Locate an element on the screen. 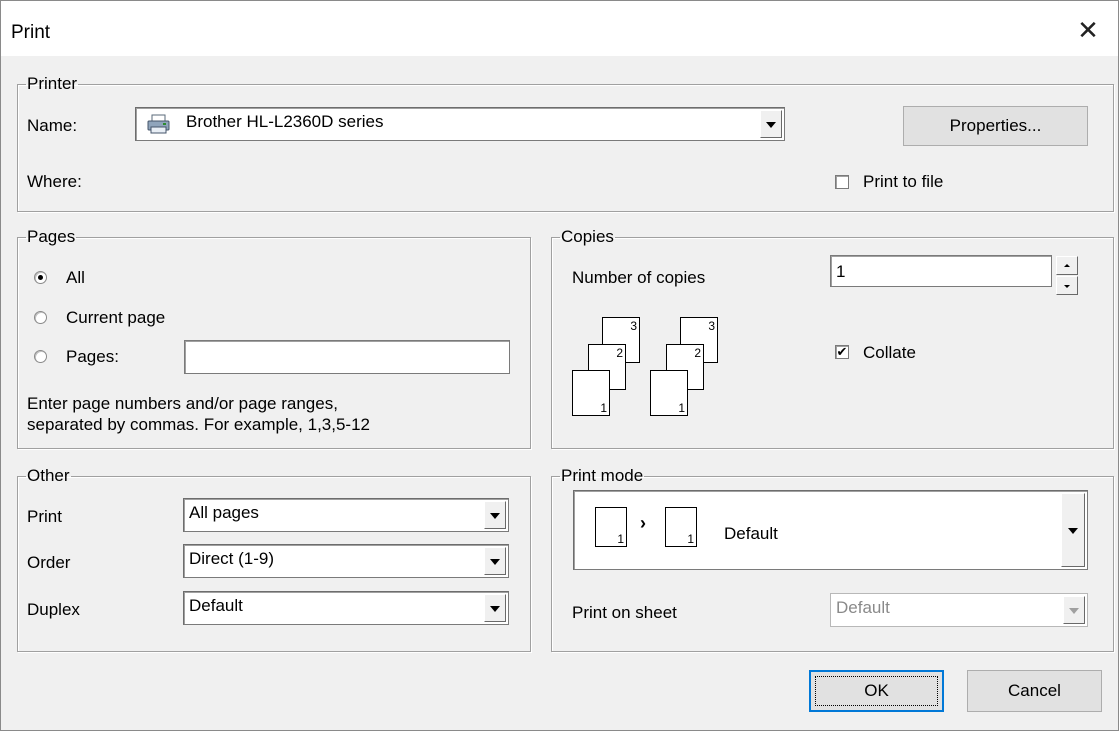 Image resolution: width=1119 pixels, height=731 pixels. spin-up-icon is located at coordinates (1067, 265).